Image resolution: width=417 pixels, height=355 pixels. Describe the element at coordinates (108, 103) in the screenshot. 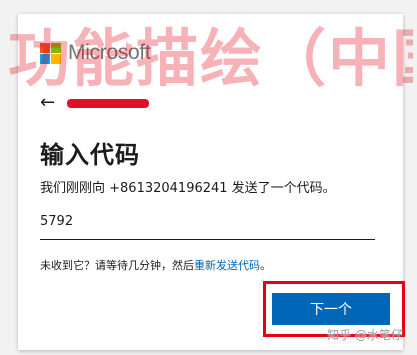

I see `account-identifier-redacted` at that location.